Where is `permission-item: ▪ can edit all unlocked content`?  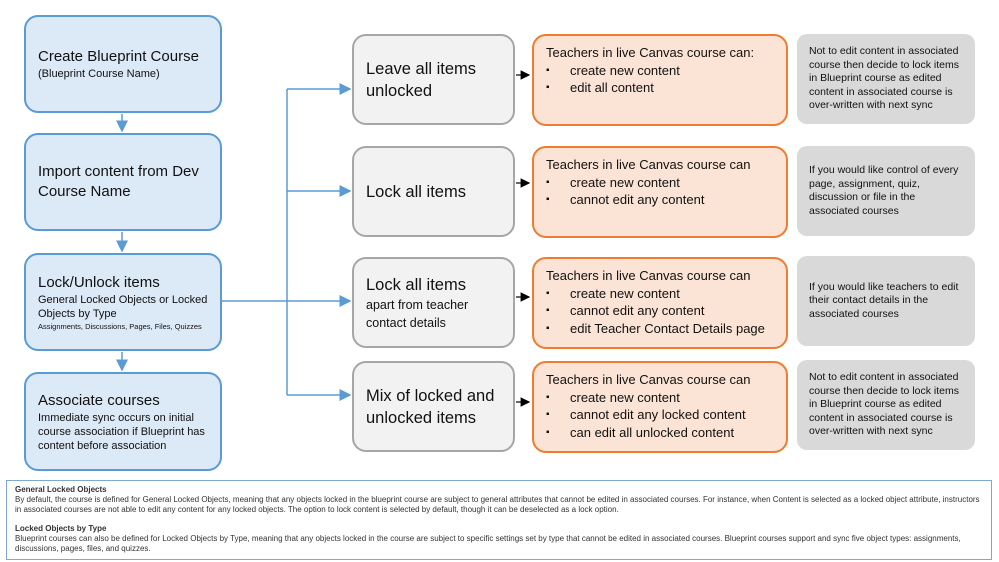 permission-item: ▪ can edit all unlocked content is located at coordinates (660, 433).